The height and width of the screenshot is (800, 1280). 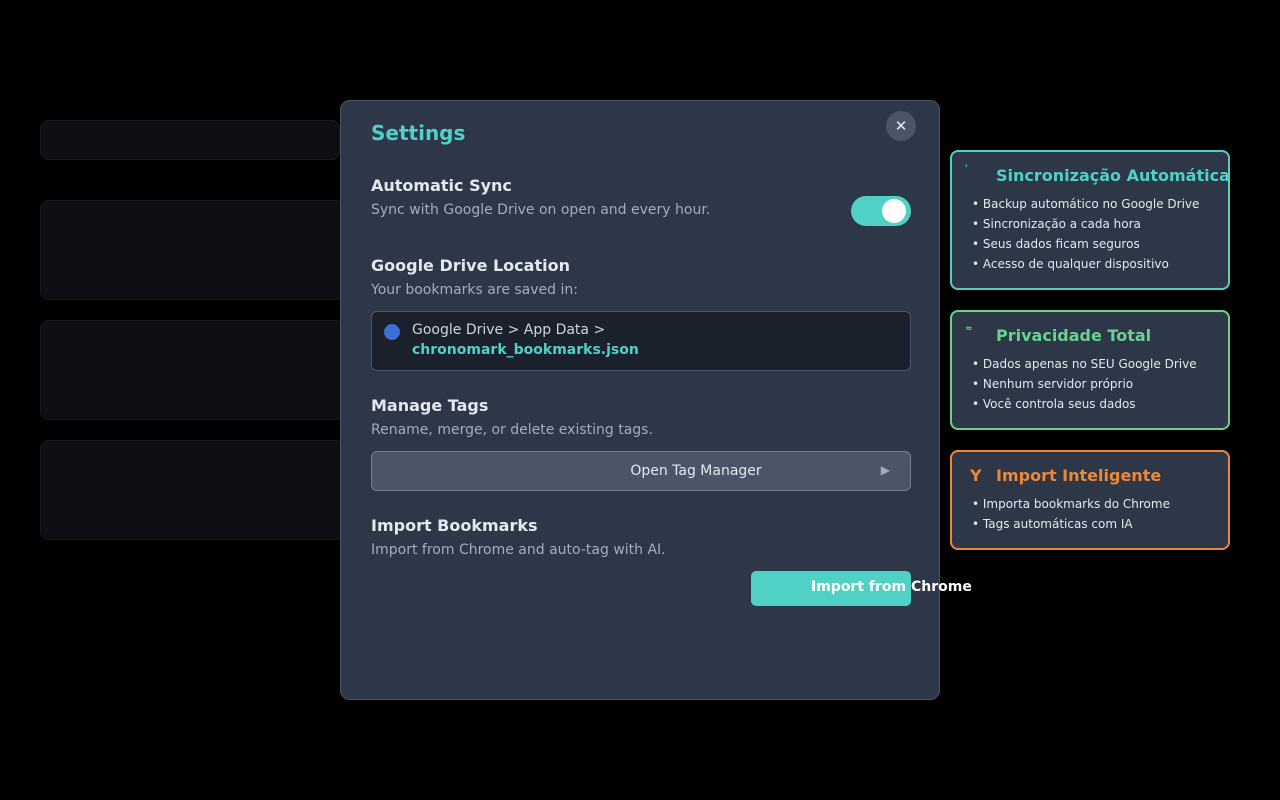 What do you see at coordinates (1074, 335) in the screenshot?
I see `card-title: Privacidade Total` at bounding box center [1074, 335].